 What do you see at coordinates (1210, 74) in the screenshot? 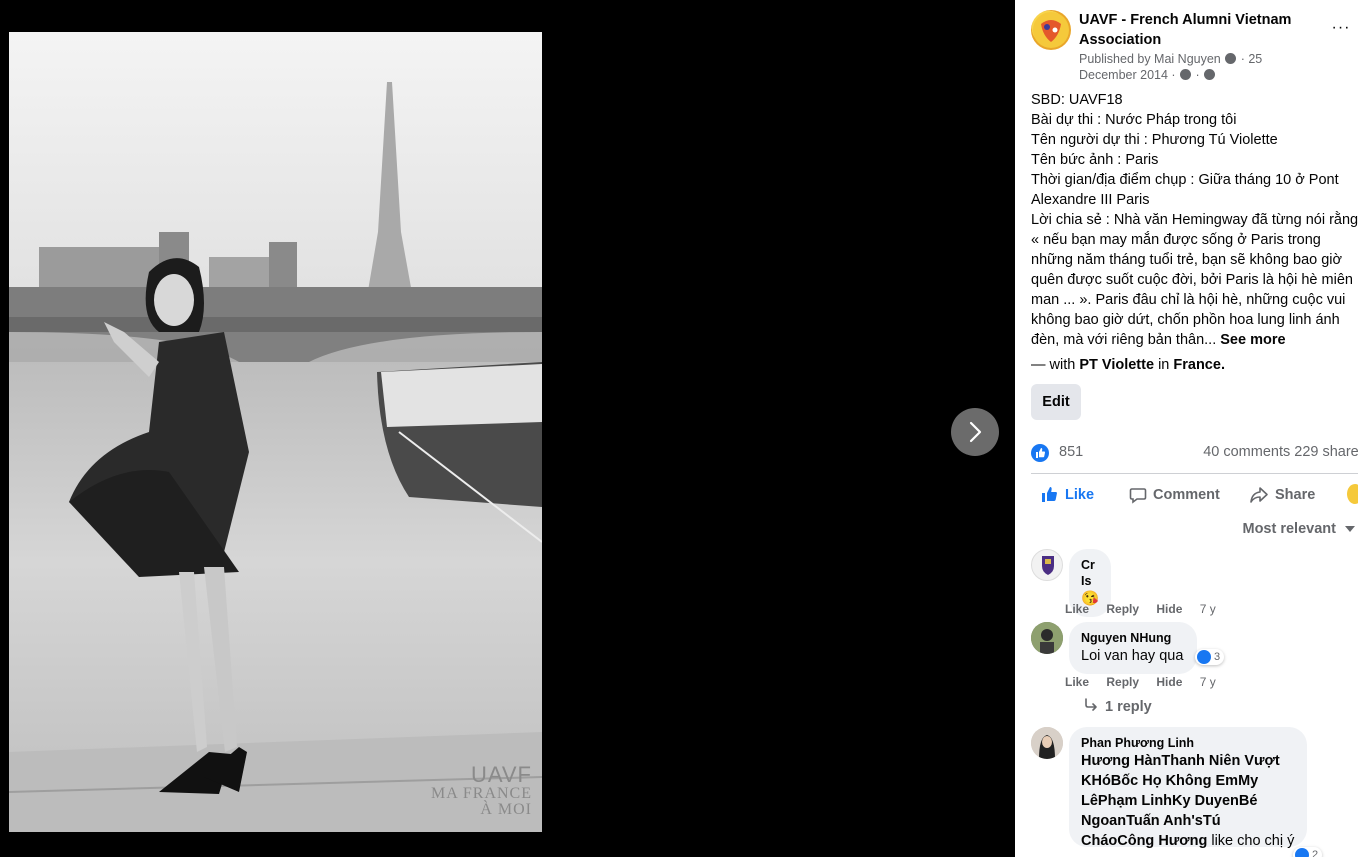
I see `globe-icon` at bounding box center [1210, 74].